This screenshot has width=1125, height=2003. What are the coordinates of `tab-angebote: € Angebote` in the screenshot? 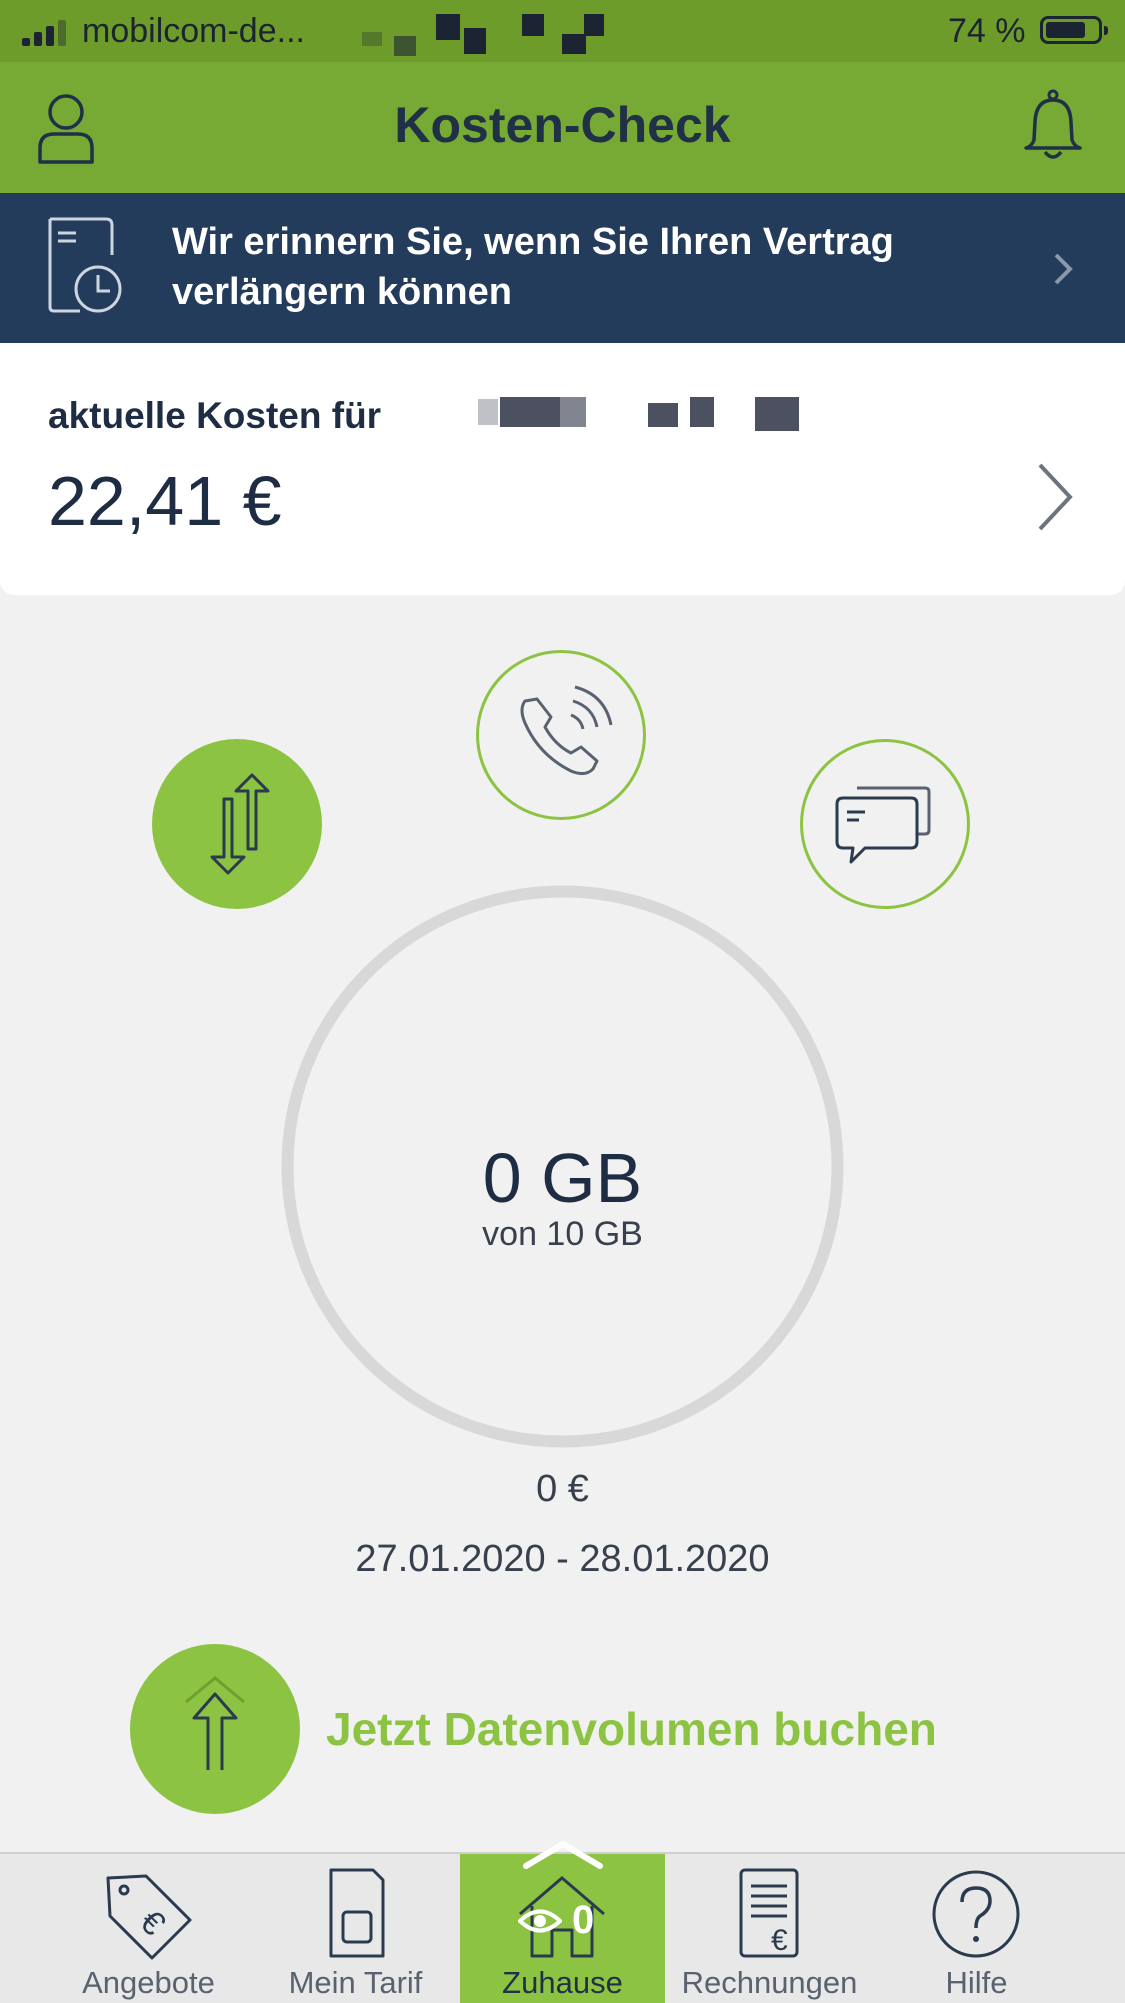 It's located at (148, 1928).